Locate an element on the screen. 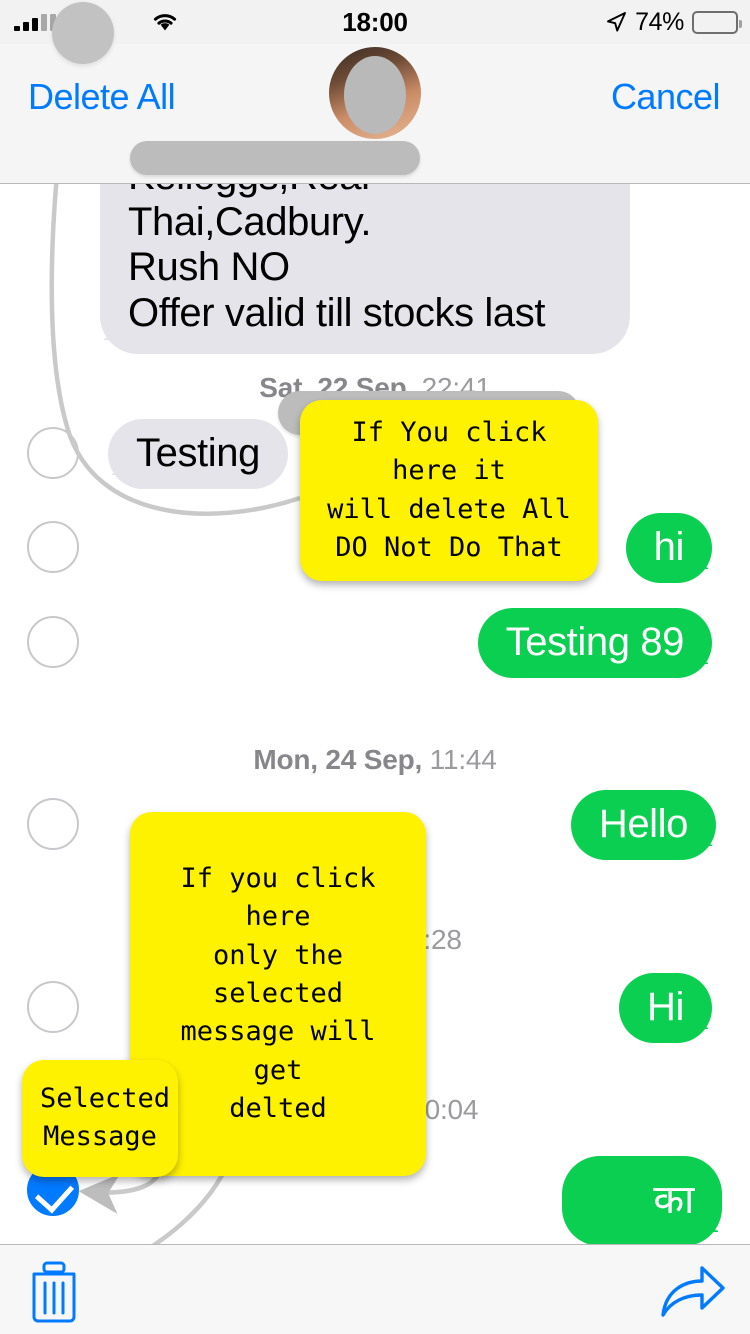 This screenshot has width=750, height=1334. date-separator-day: Mon, 24 Sep, is located at coordinates (338, 759).